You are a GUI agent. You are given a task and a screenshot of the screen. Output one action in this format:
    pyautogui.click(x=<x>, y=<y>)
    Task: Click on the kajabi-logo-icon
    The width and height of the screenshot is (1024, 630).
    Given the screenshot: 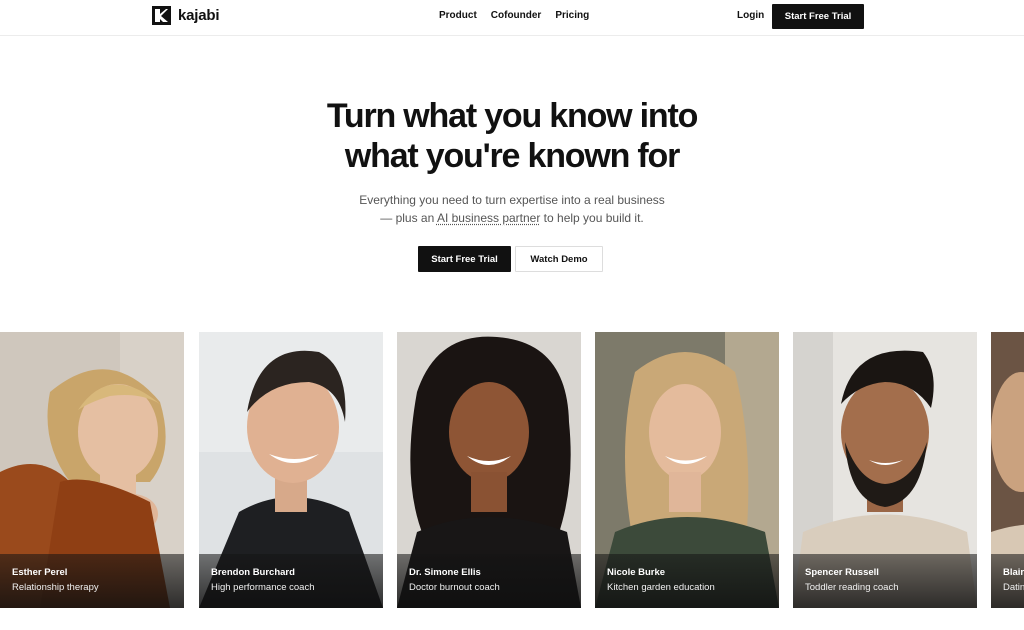 What is the action you would take?
    pyautogui.click(x=161, y=15)
    